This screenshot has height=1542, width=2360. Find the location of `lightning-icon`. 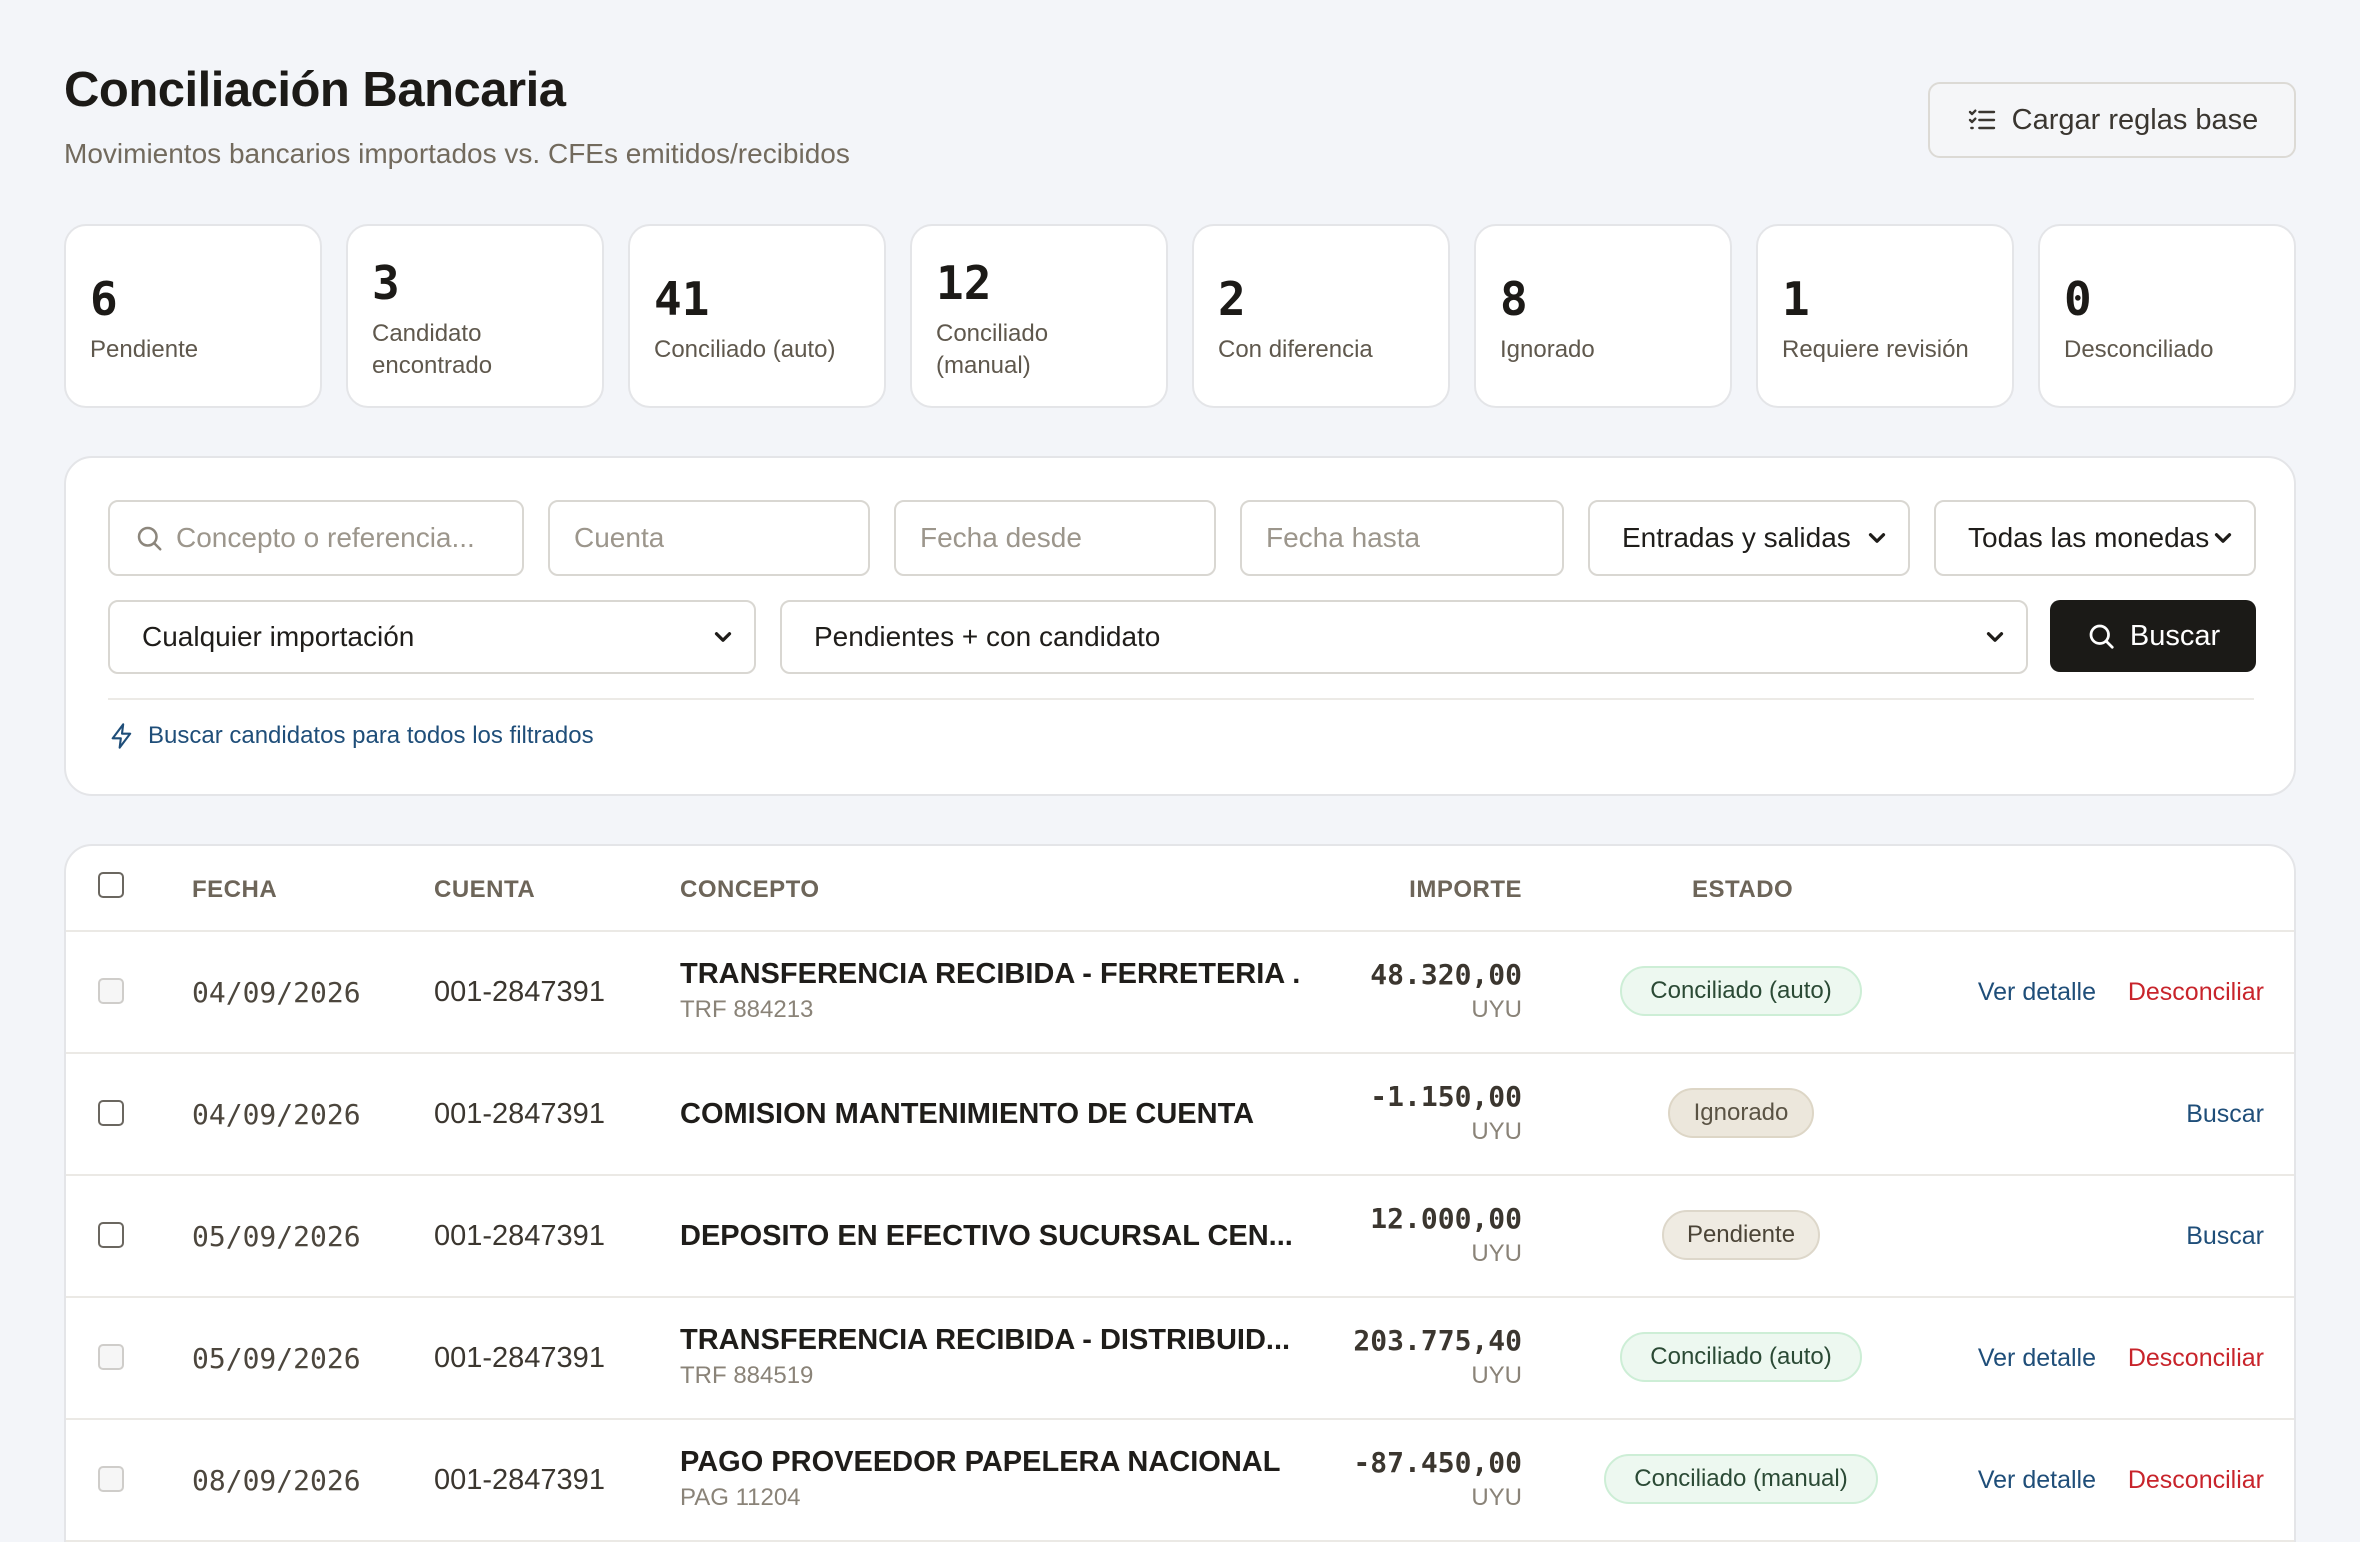

lightning-icon is located at coordinates (121, 736).